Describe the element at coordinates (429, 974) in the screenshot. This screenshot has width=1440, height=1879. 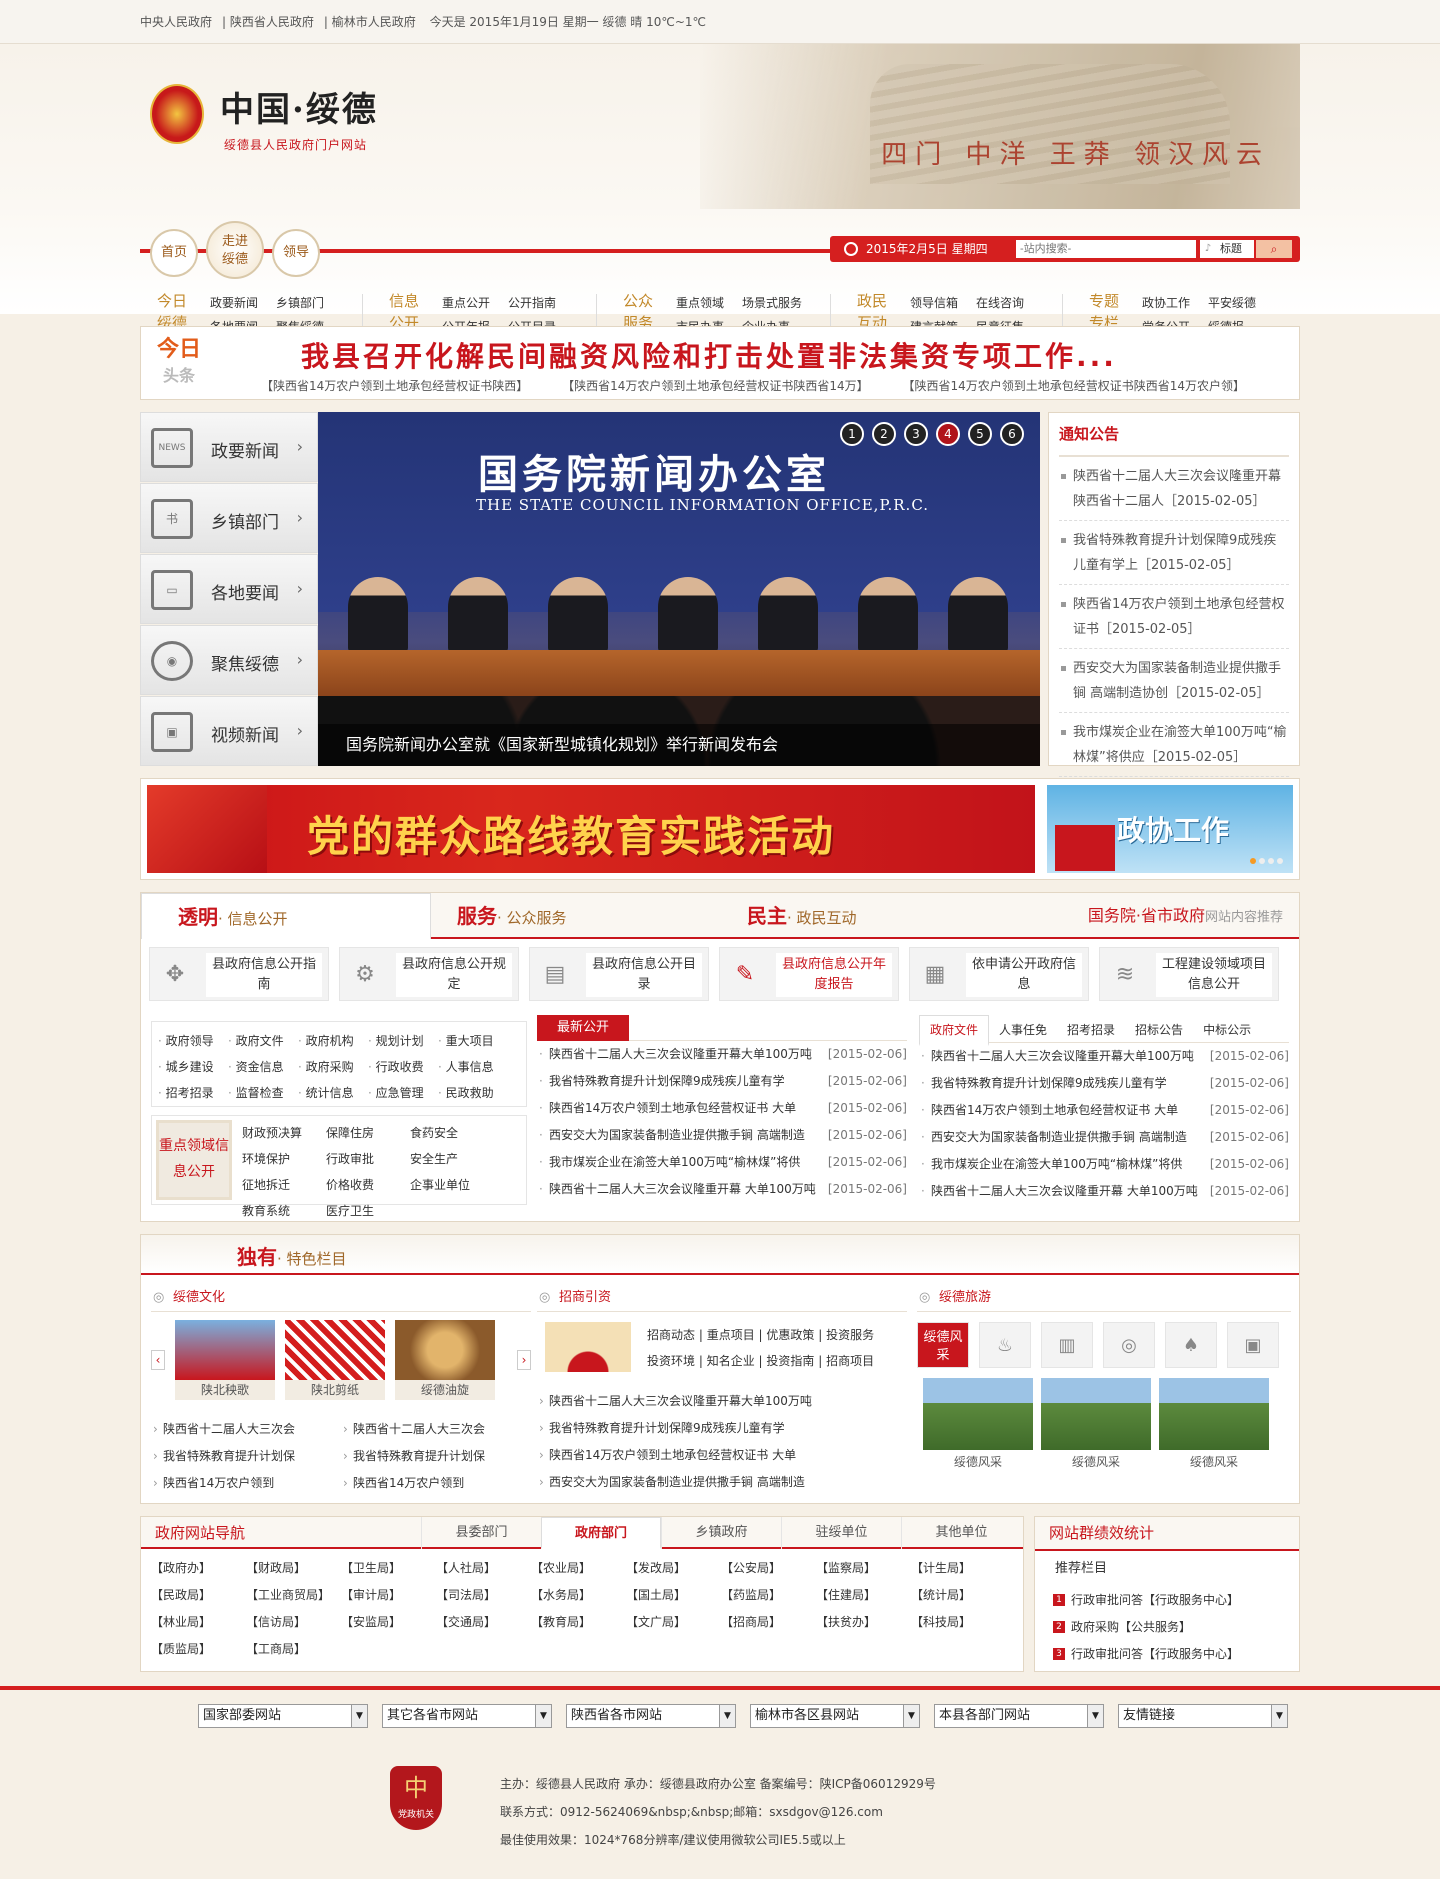
I see `rules-box: ⚙ 县政府信息公开规定` at that location.